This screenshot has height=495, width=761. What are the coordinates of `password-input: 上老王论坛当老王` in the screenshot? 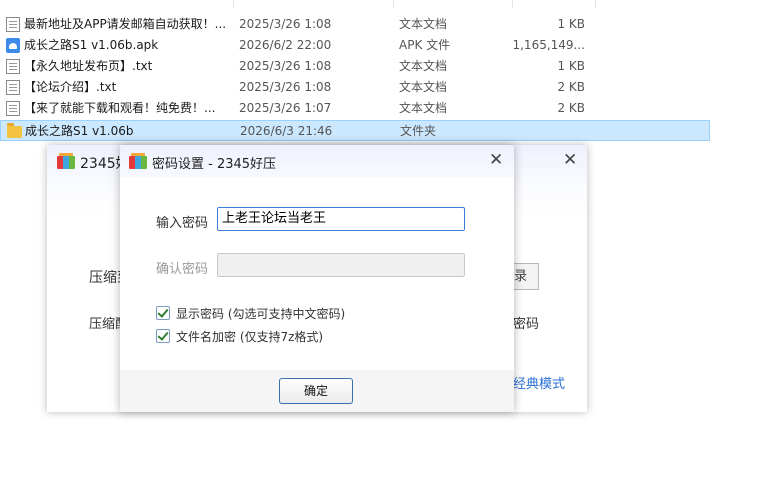 It's located at (341, 219).